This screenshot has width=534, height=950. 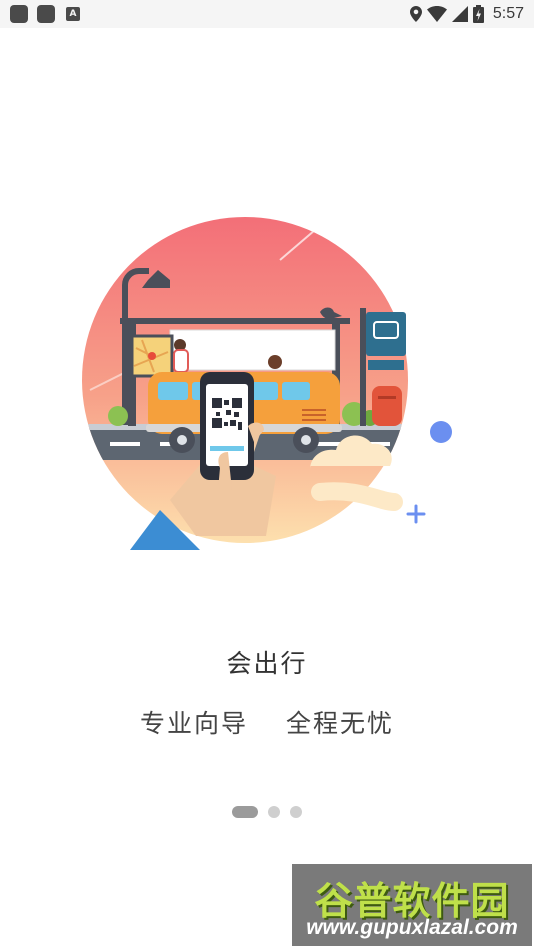 What do you see at coordinates (193, 723) in the screenshot?
I see `subtitle-left: 专业向导` at bounding box center [193, 723].